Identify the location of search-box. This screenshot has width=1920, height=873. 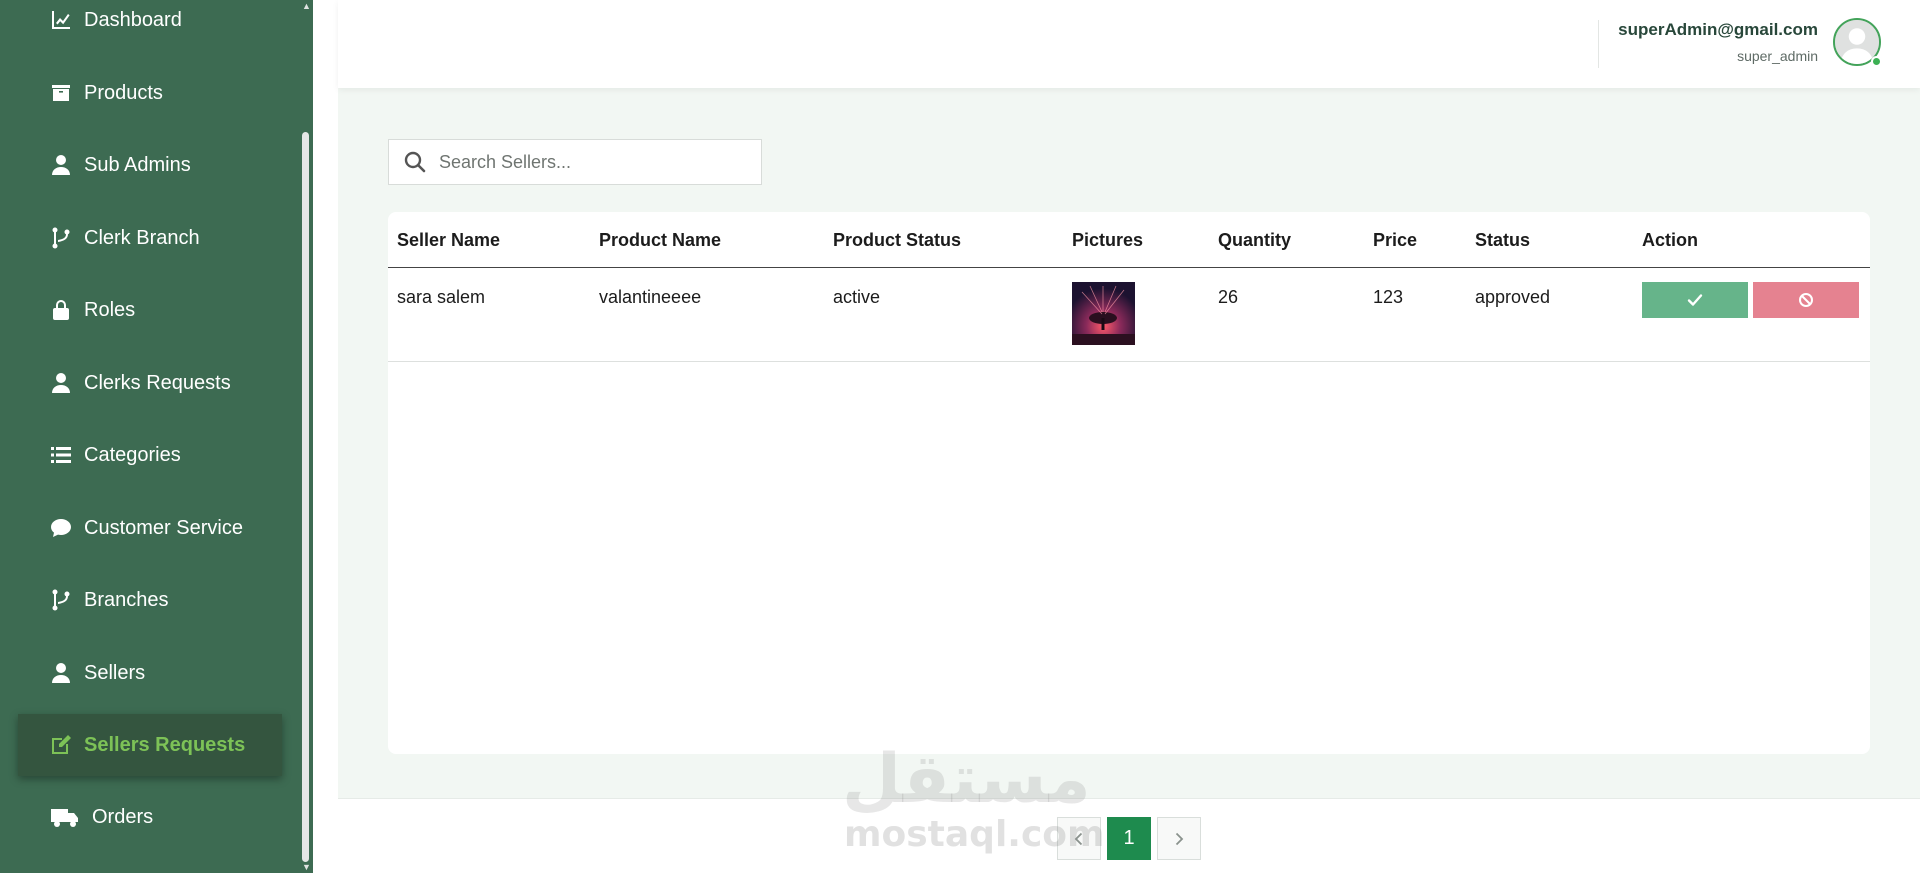
(575, 162).